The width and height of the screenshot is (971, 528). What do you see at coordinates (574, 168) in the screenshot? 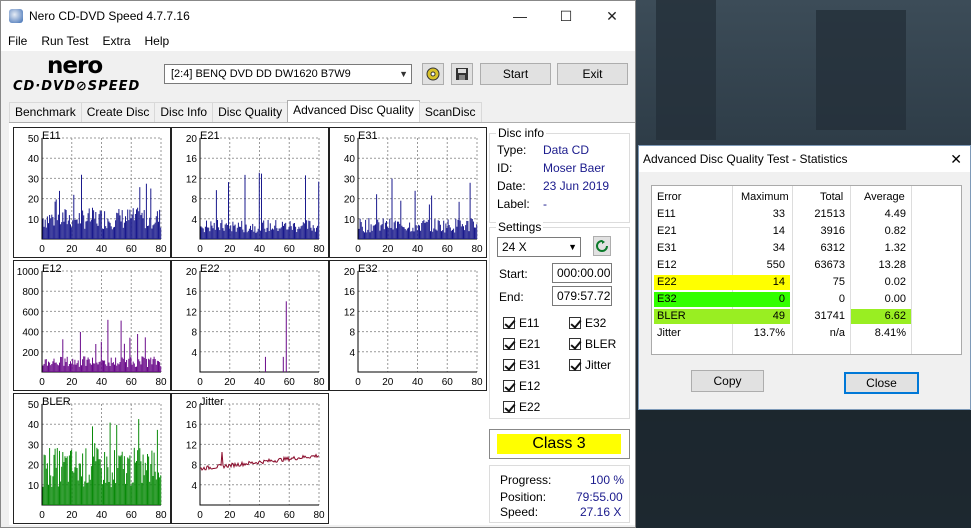
I see `disc-id-value: Moser Baer` at bounding box center [574, 168].